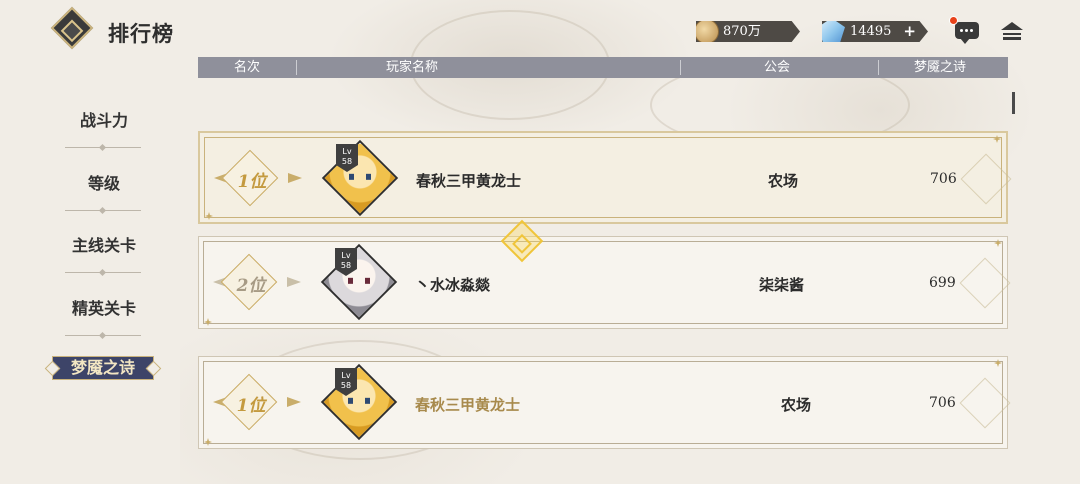  What do you see at coordinates (72, 28) in the screenshot?
I see `back-logo-icon` at bounding box center [72, 28].